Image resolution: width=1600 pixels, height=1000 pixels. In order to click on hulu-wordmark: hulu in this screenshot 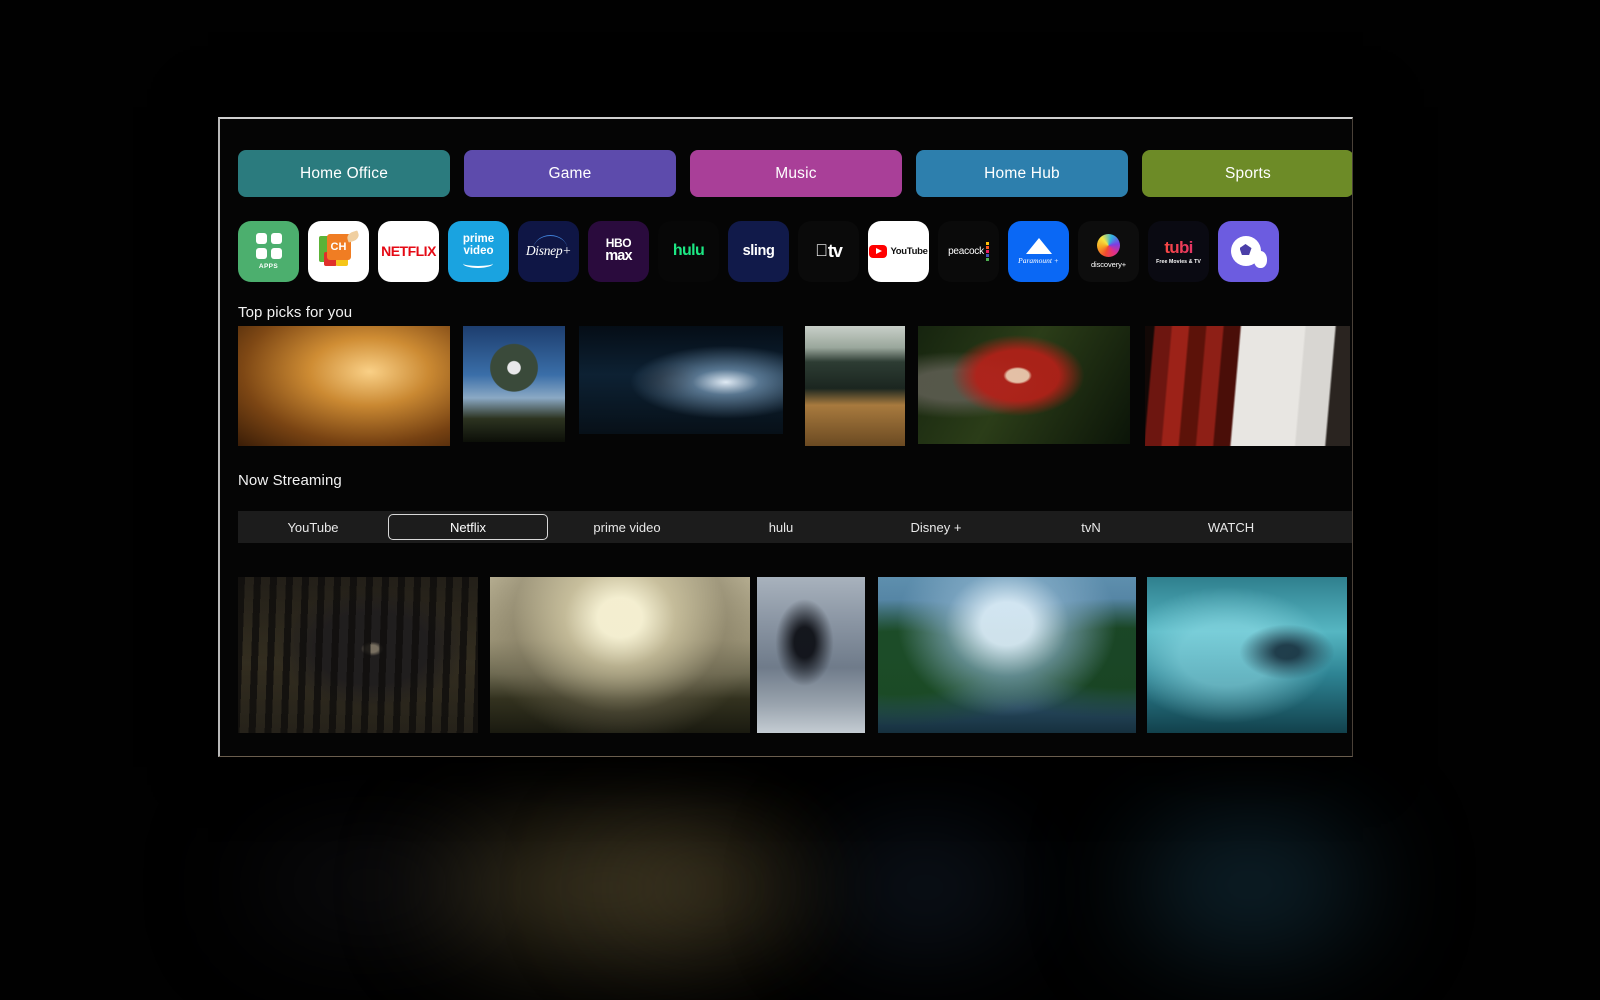, I will do `click(688, 250)`.